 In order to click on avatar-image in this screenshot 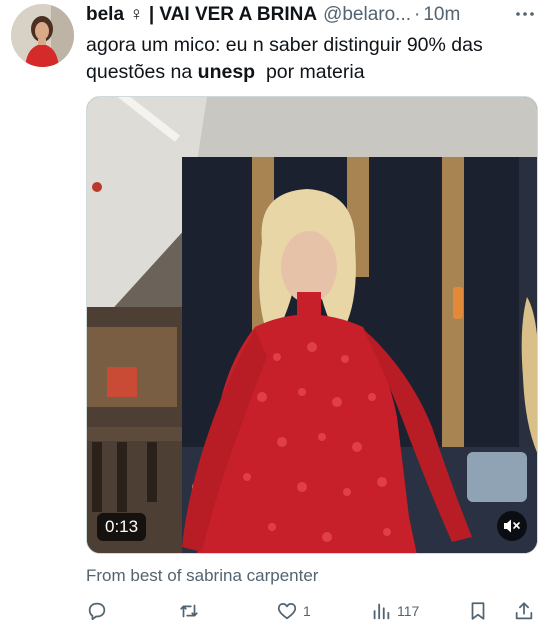, I will do `click(42, 35)`.